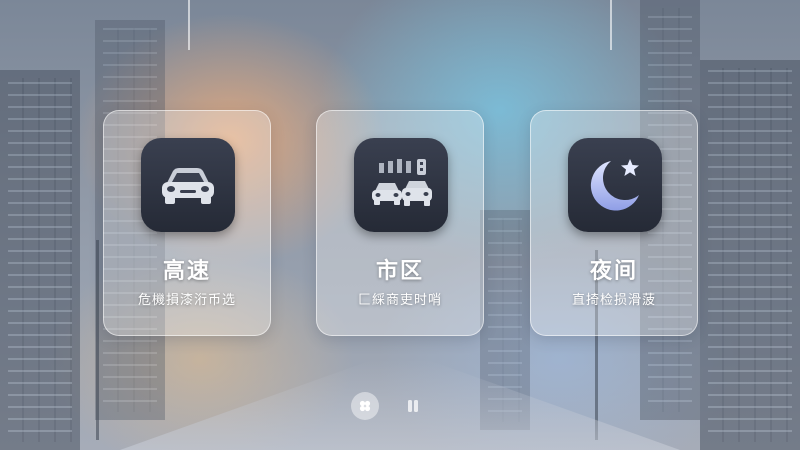  I want to click on mode-card-highway: 高速 危機損漆洐币选, so click(187, 223).